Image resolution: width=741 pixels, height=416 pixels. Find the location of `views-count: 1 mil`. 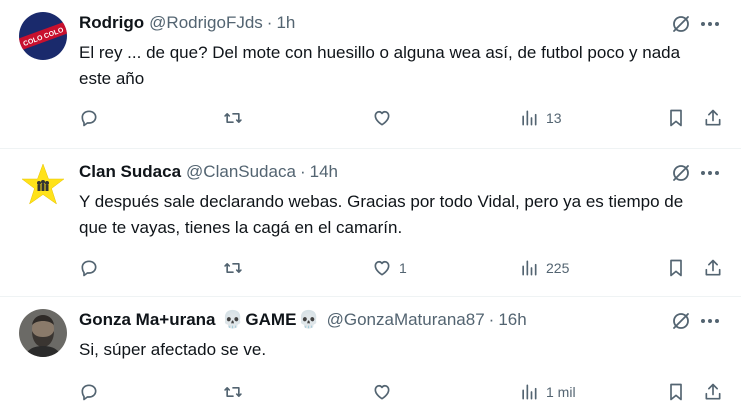

views-count: 1 mil is located at coordinates (561, 392).